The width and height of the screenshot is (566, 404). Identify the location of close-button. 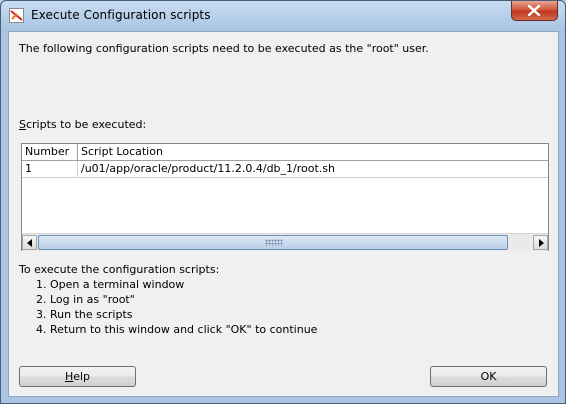
(534, 11).